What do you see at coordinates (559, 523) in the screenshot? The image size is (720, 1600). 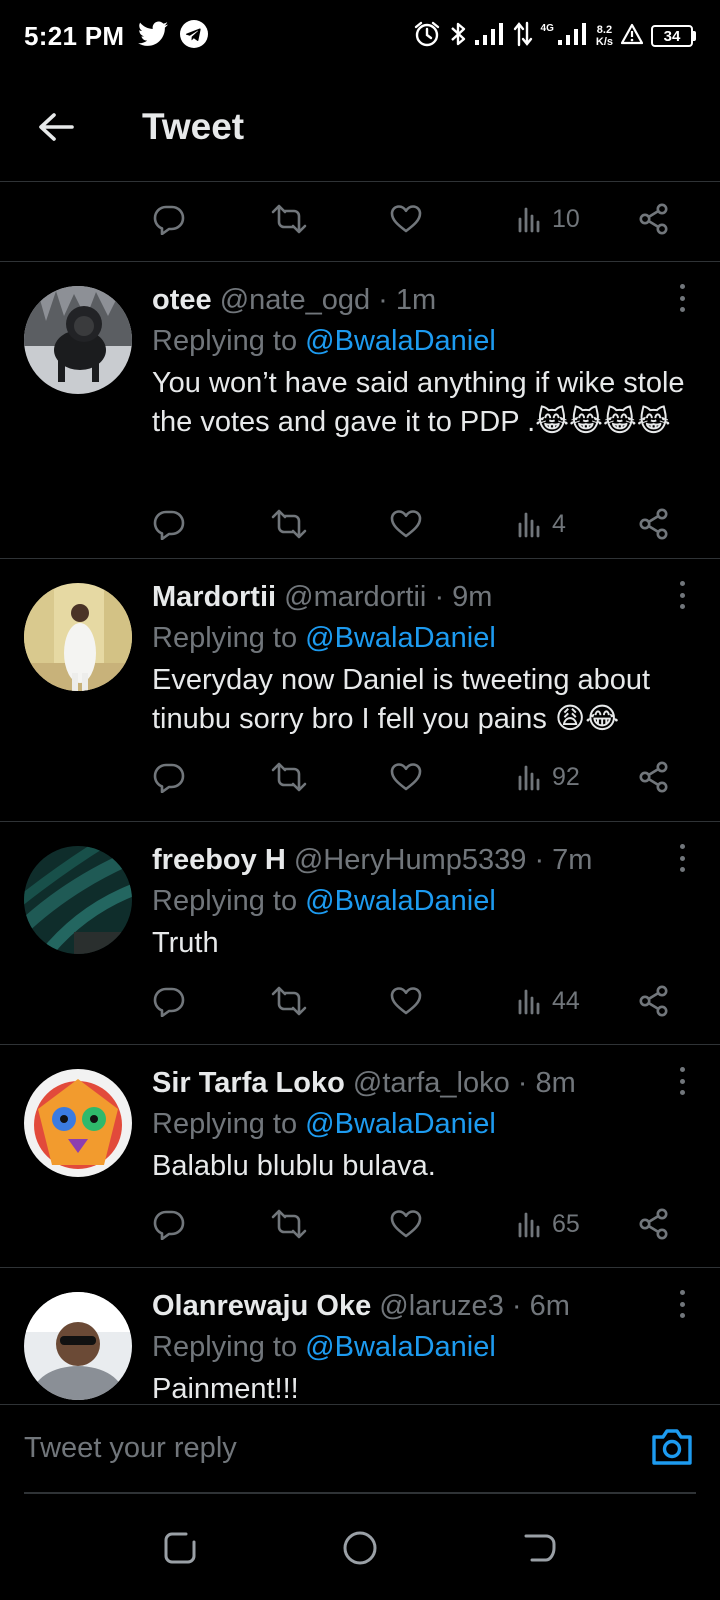 I see `views-count: 4` at bounding box center [559, 523].